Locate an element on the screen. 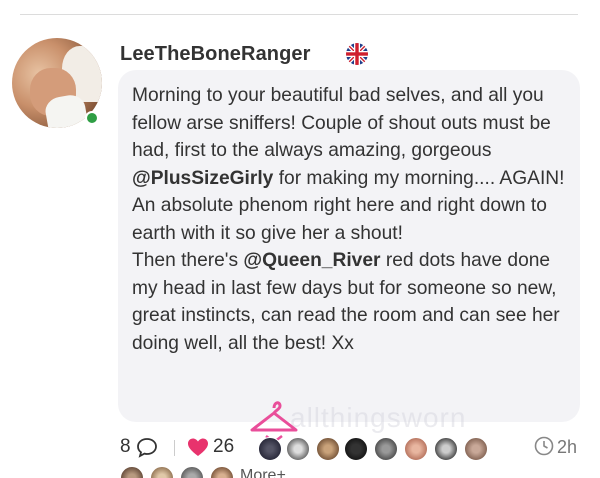  clock-icon is located at coordinates (544, 446).